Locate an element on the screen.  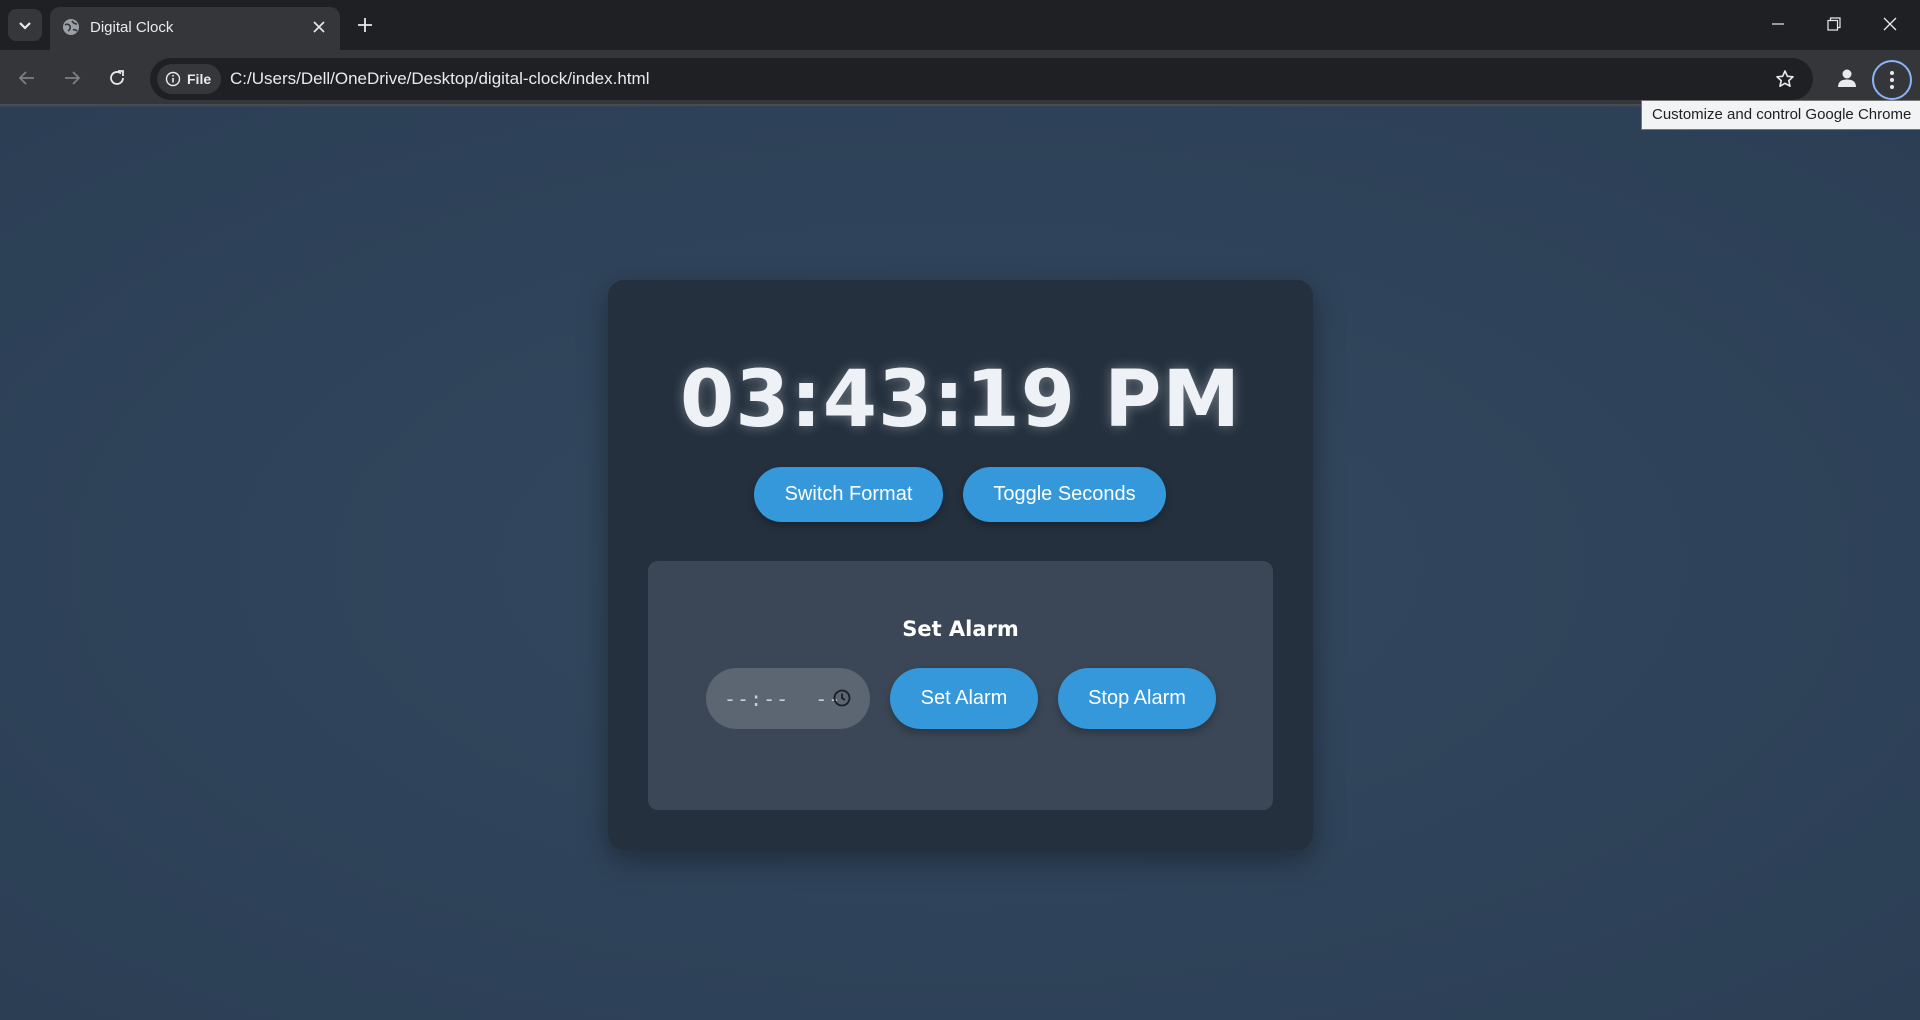
globe-icon is located at coordinates (71, 27).